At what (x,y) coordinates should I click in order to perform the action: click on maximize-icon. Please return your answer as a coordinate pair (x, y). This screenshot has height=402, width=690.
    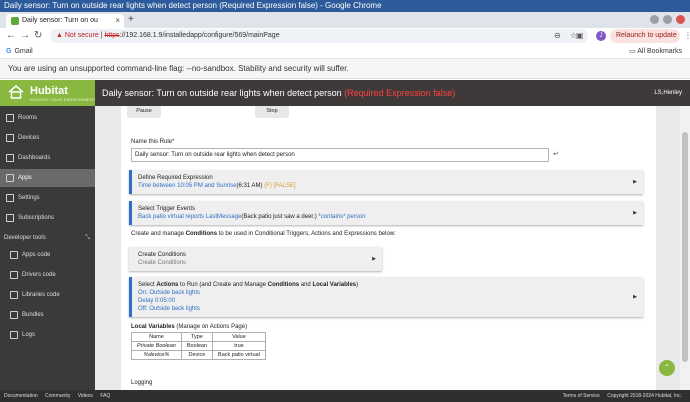
    Looking at the image, I should click on (667, 19).